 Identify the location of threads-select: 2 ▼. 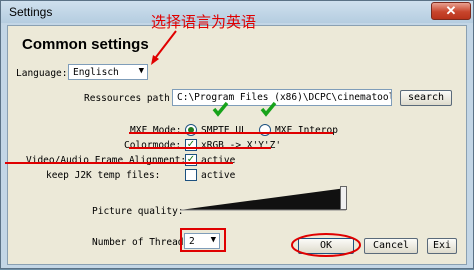
(202, 241).